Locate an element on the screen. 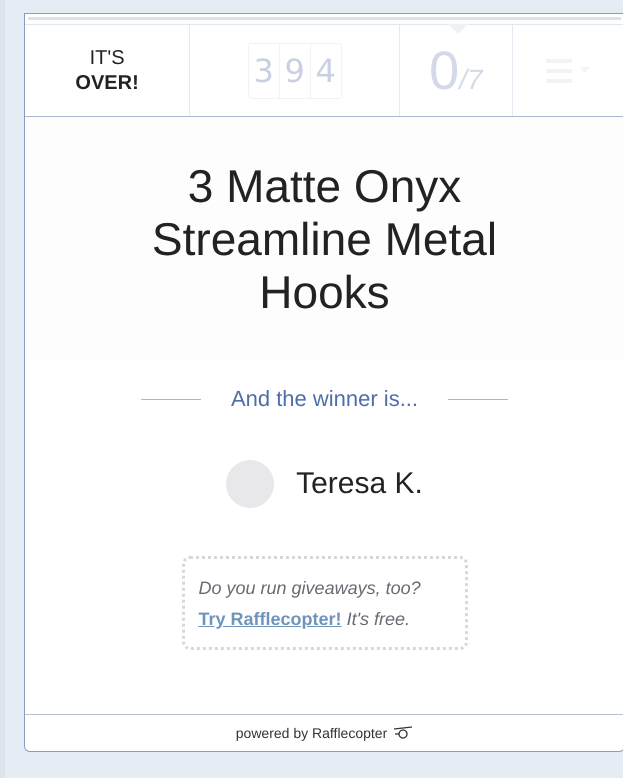 The width and height of the screenshot is (623, 778). promo-text: Do you run giveaways, too? Try Rafflecopter! It's free. is located at coordinates (310, 604).